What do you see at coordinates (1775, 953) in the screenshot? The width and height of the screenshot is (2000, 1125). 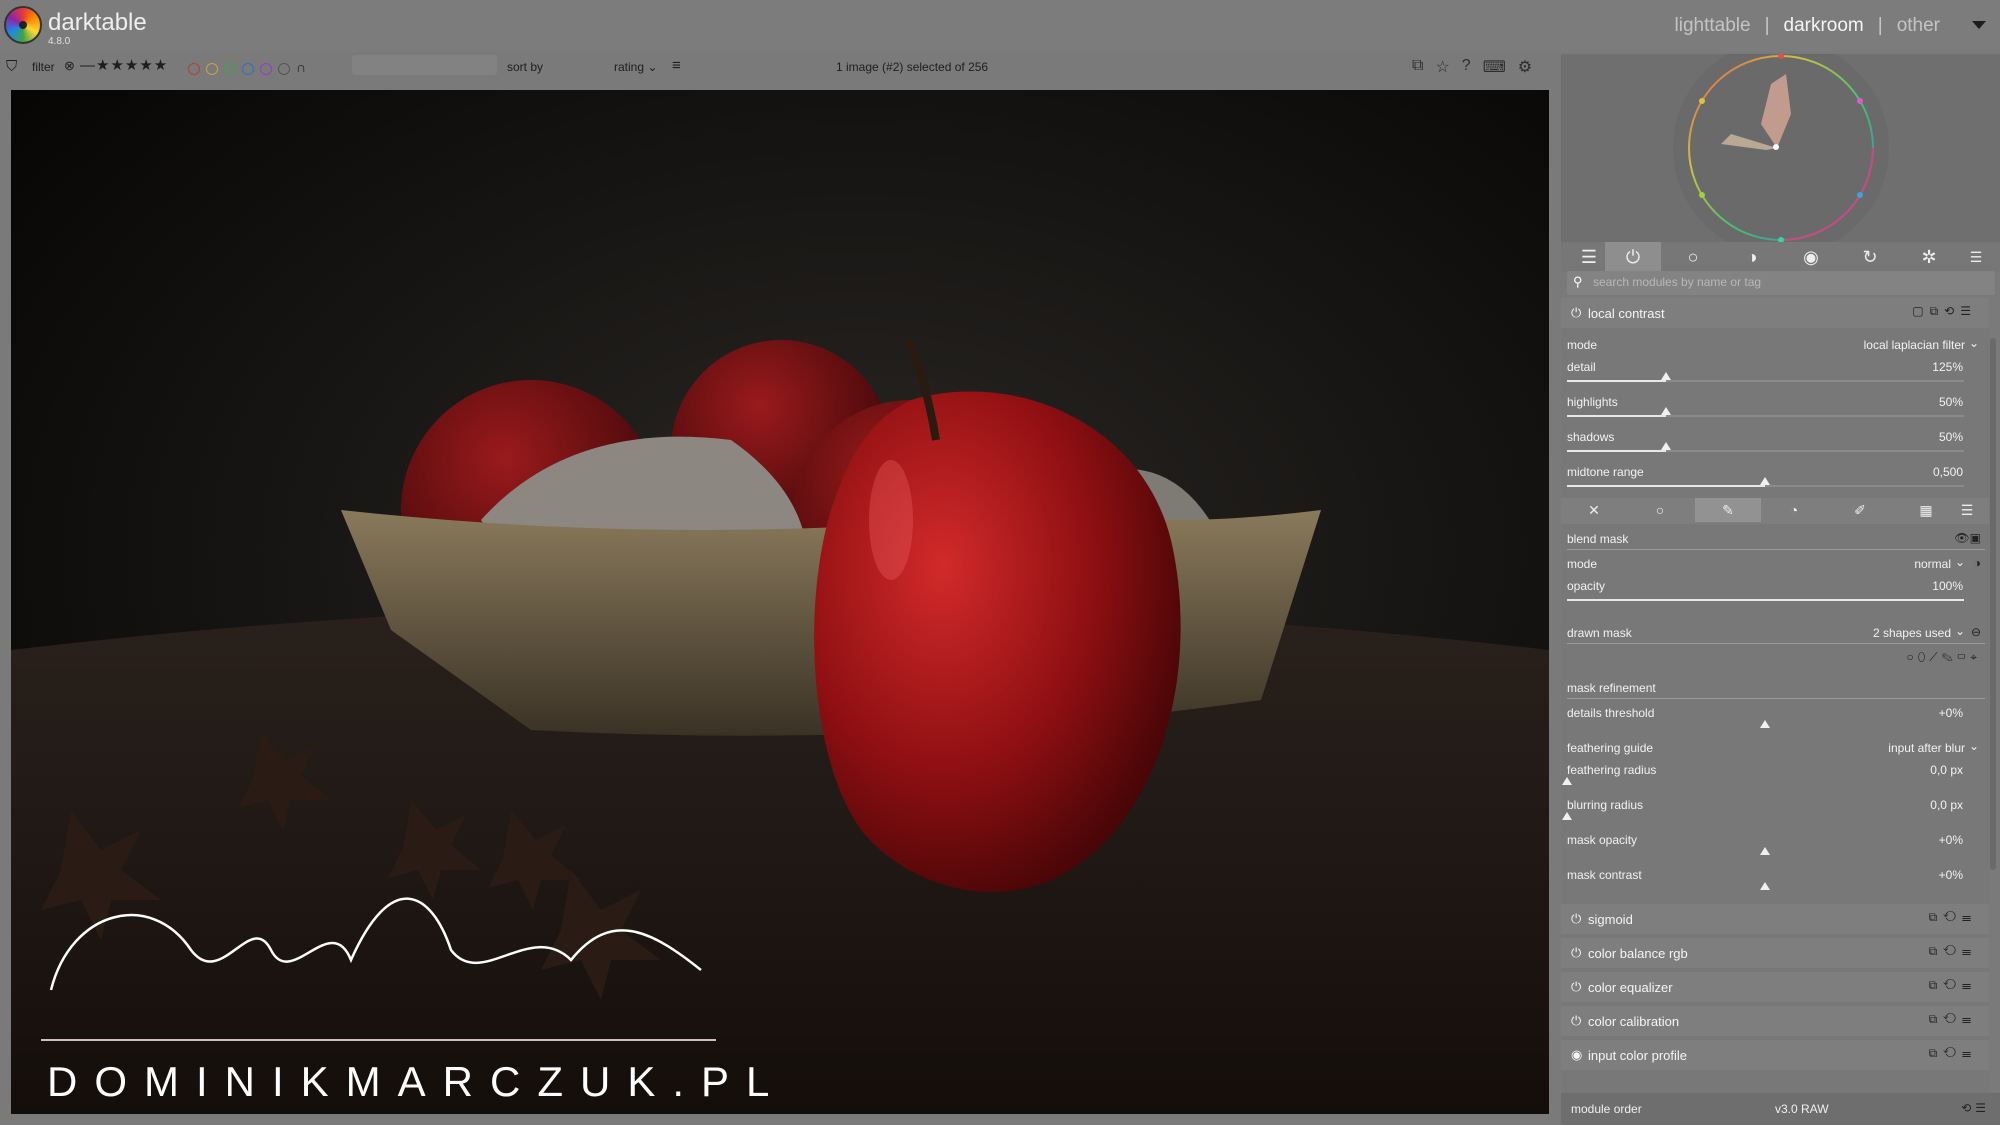 I see `module-color-balance-rgb: ⏻ color balance rgb ⧉⟲☰` at bounding box center [1775, 953].